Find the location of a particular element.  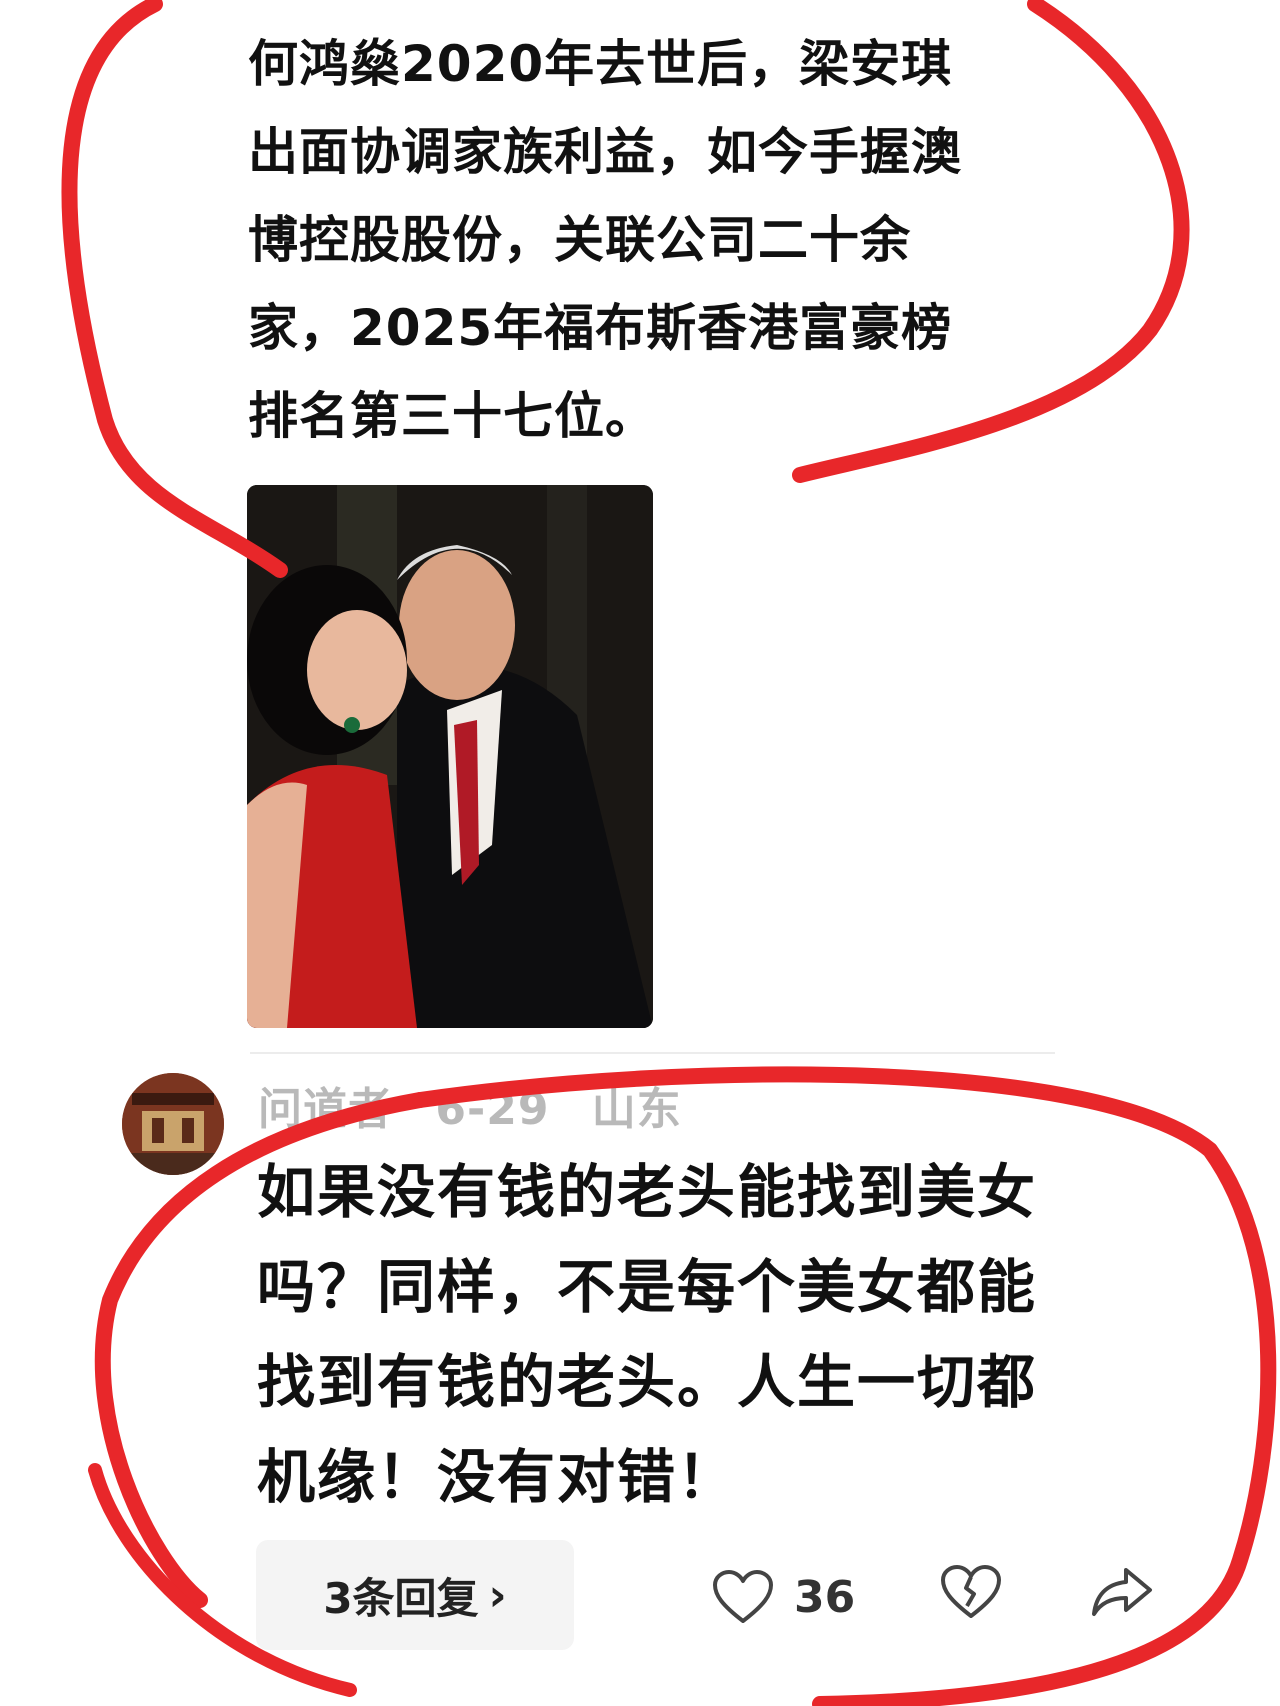

replies-label: 3条回复 is located at coordinates (401, 1598).